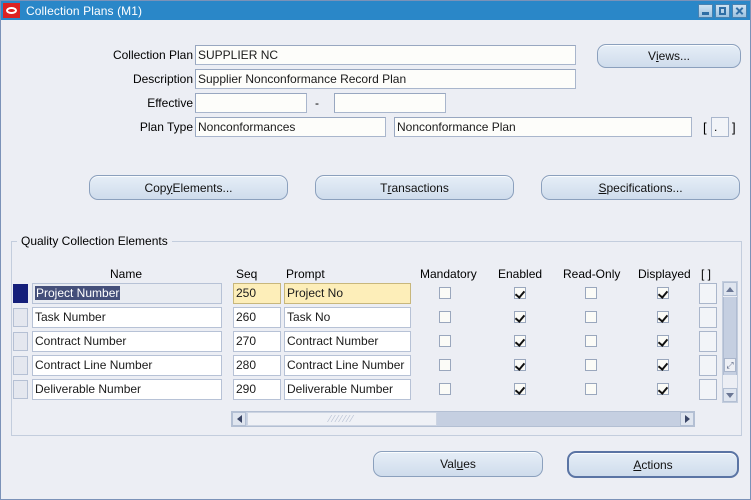 The height and width of the screenshot is (500, 751). I want to click on bracket-close: ], so click(734, 127).